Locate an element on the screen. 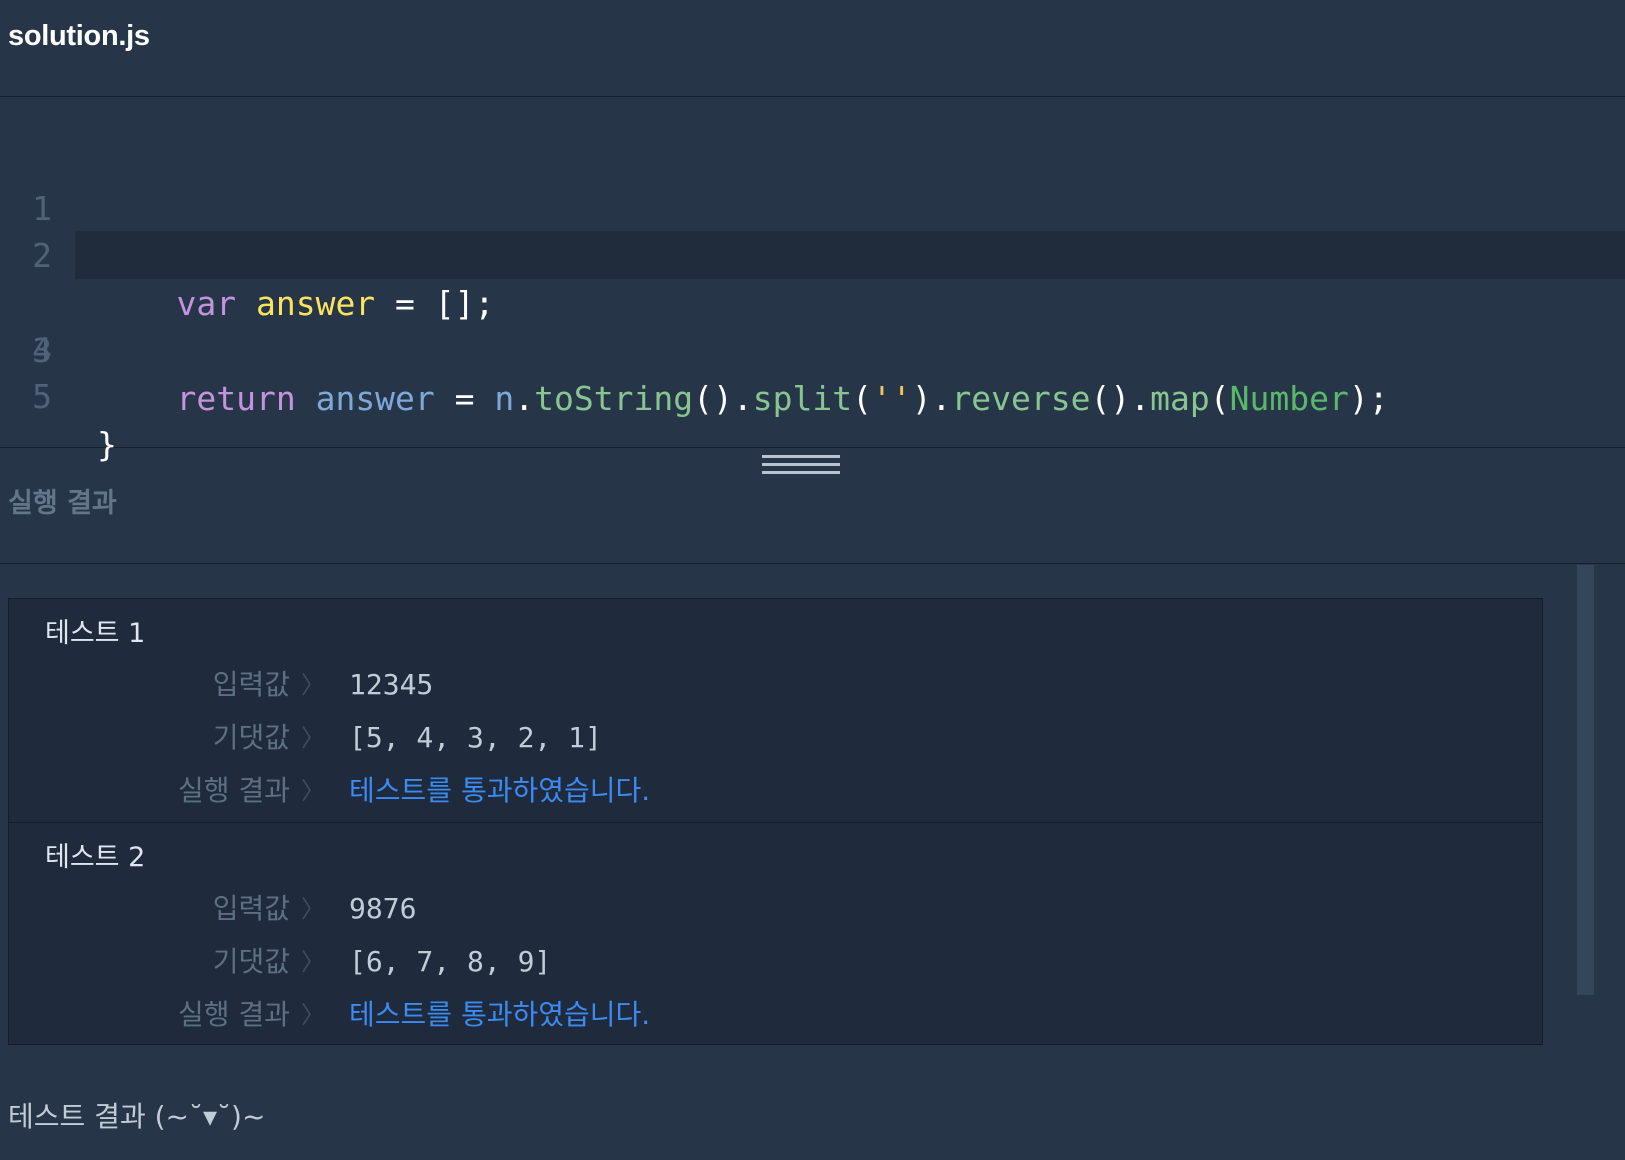 The width and height of the screenshot is (1625, 1160). code-token: ). is located at coordinates (931, 398).